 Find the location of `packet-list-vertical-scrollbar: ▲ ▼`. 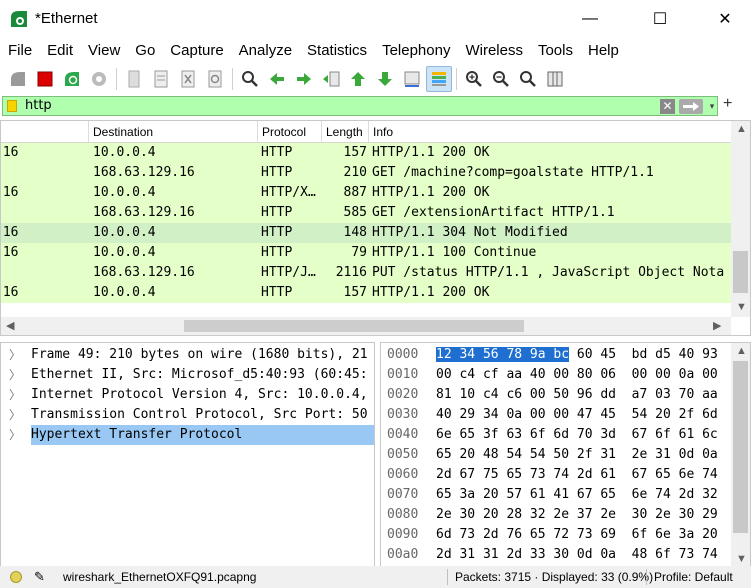

packet-list-vertical-scrollbar: ▲ ▼ is located at coordinates (740, 219).